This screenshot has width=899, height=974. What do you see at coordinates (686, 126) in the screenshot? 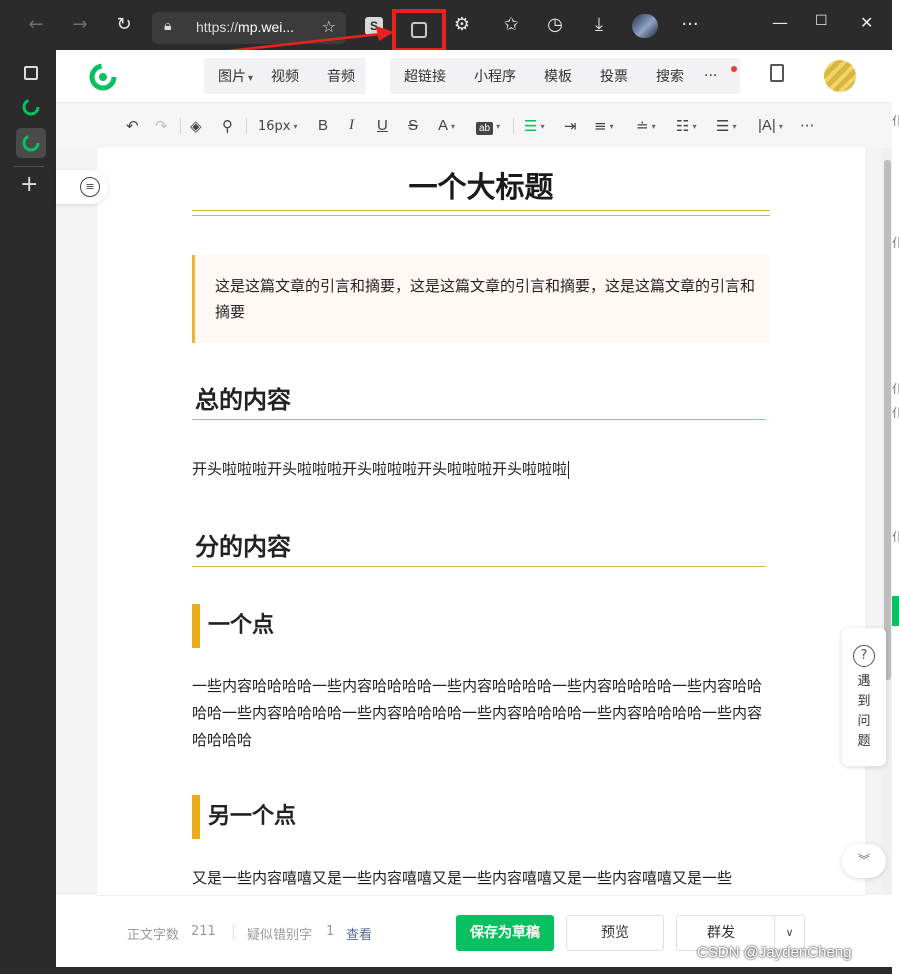
I see `paragraph-spacing-icon: ☷ ▾` at bounding box center [686, 126].